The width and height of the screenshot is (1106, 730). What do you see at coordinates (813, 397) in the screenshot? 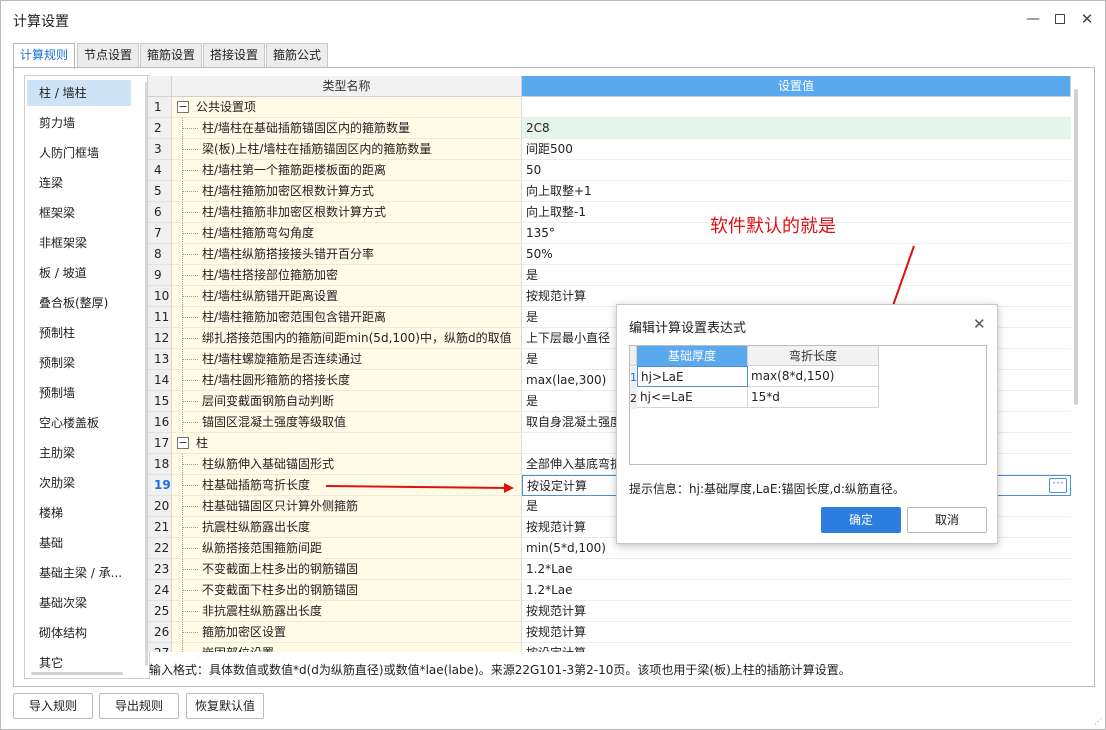
I see `expr-value-cell: 15*d` at bounding box center [813, 397].